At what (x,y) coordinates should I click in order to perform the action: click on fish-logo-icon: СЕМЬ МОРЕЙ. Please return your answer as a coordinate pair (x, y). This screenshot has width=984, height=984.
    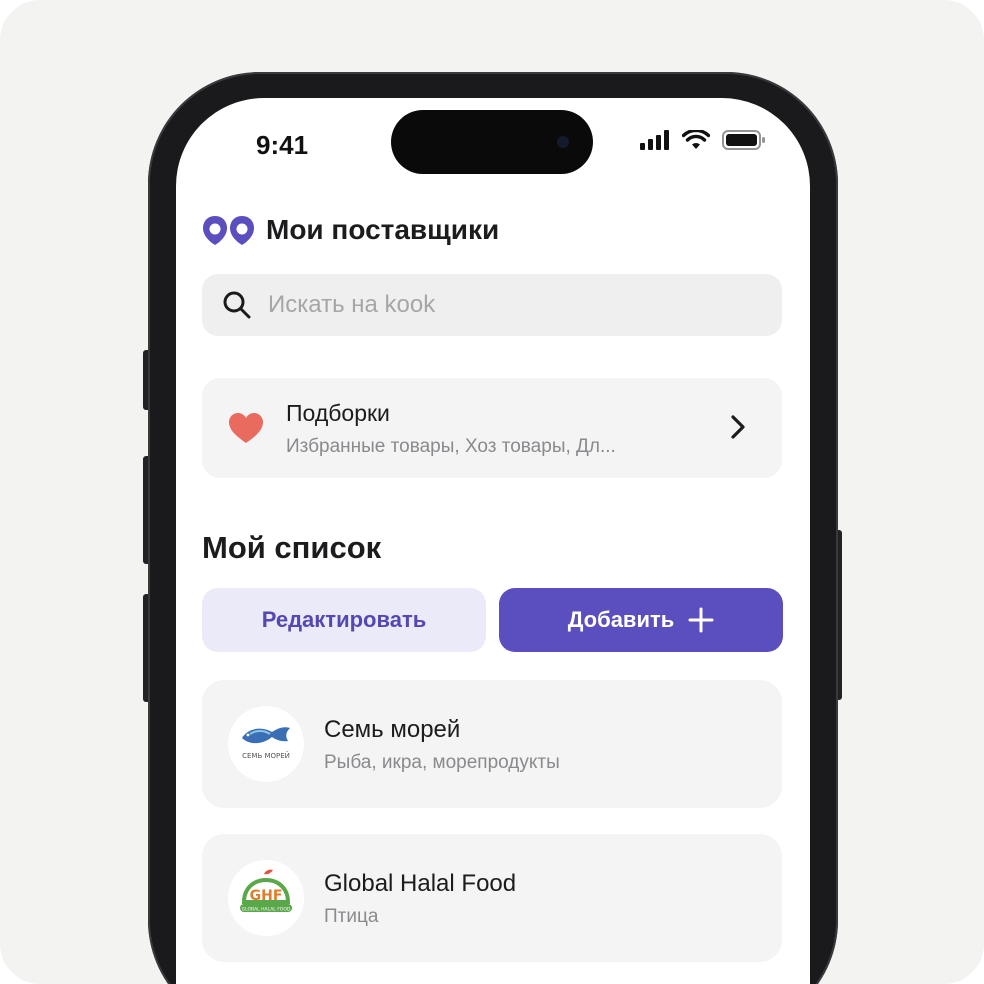
    Looking at the image, I should click on (266, 743).